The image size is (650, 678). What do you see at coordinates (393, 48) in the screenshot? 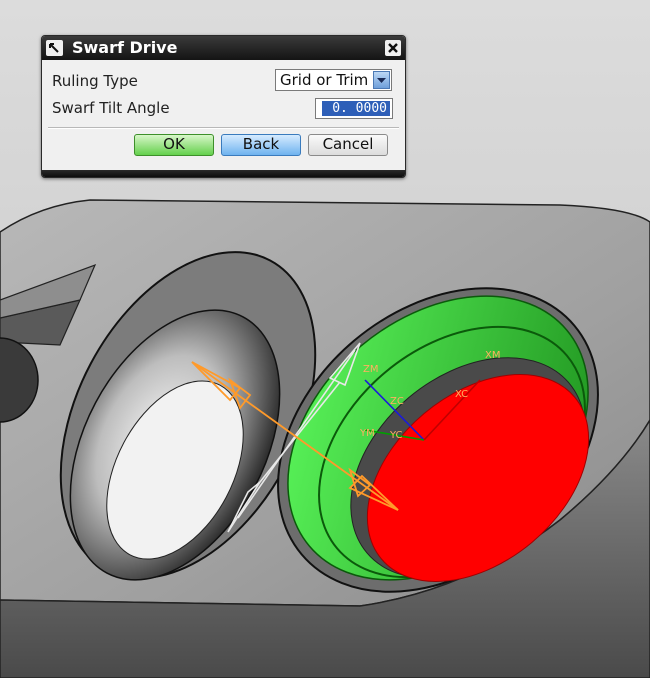
I see `close-icon` at bounding box center [393, 48].